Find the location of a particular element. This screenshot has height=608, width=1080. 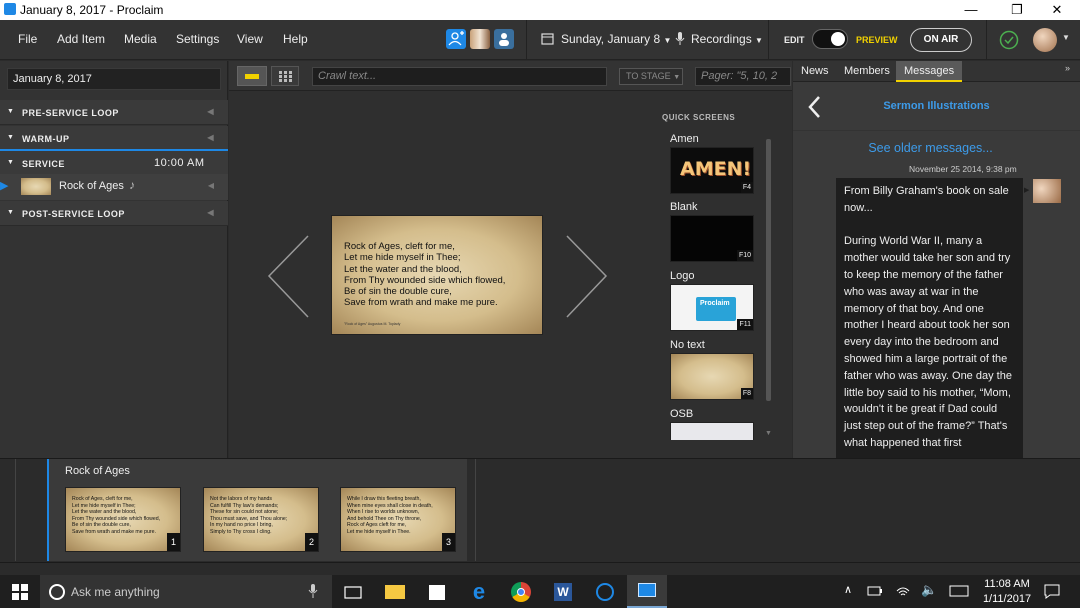

slide-lyric-line: Let the water and the blood, is located at coordinates (403, 269).